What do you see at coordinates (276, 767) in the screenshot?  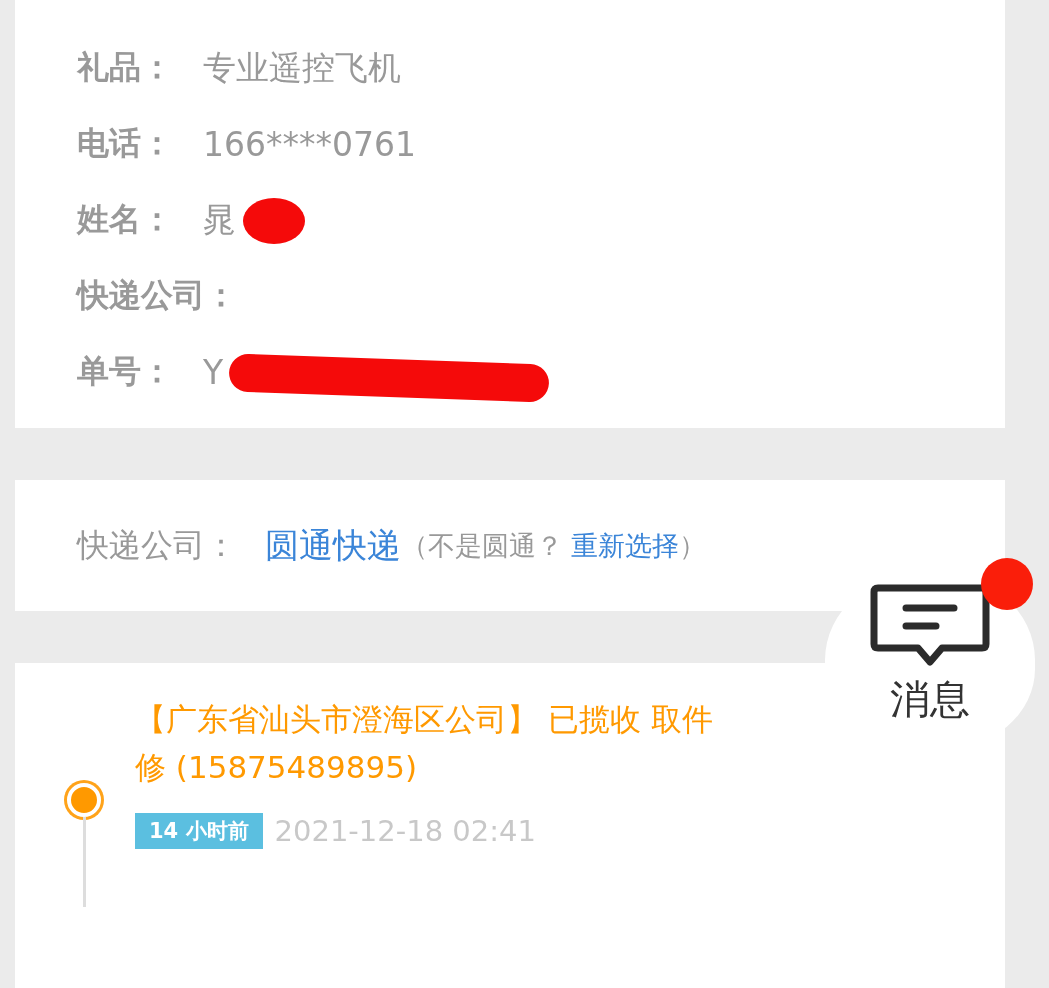 I see `tracking-text: 修 (15875489895)` at bounding box center [276, 767].